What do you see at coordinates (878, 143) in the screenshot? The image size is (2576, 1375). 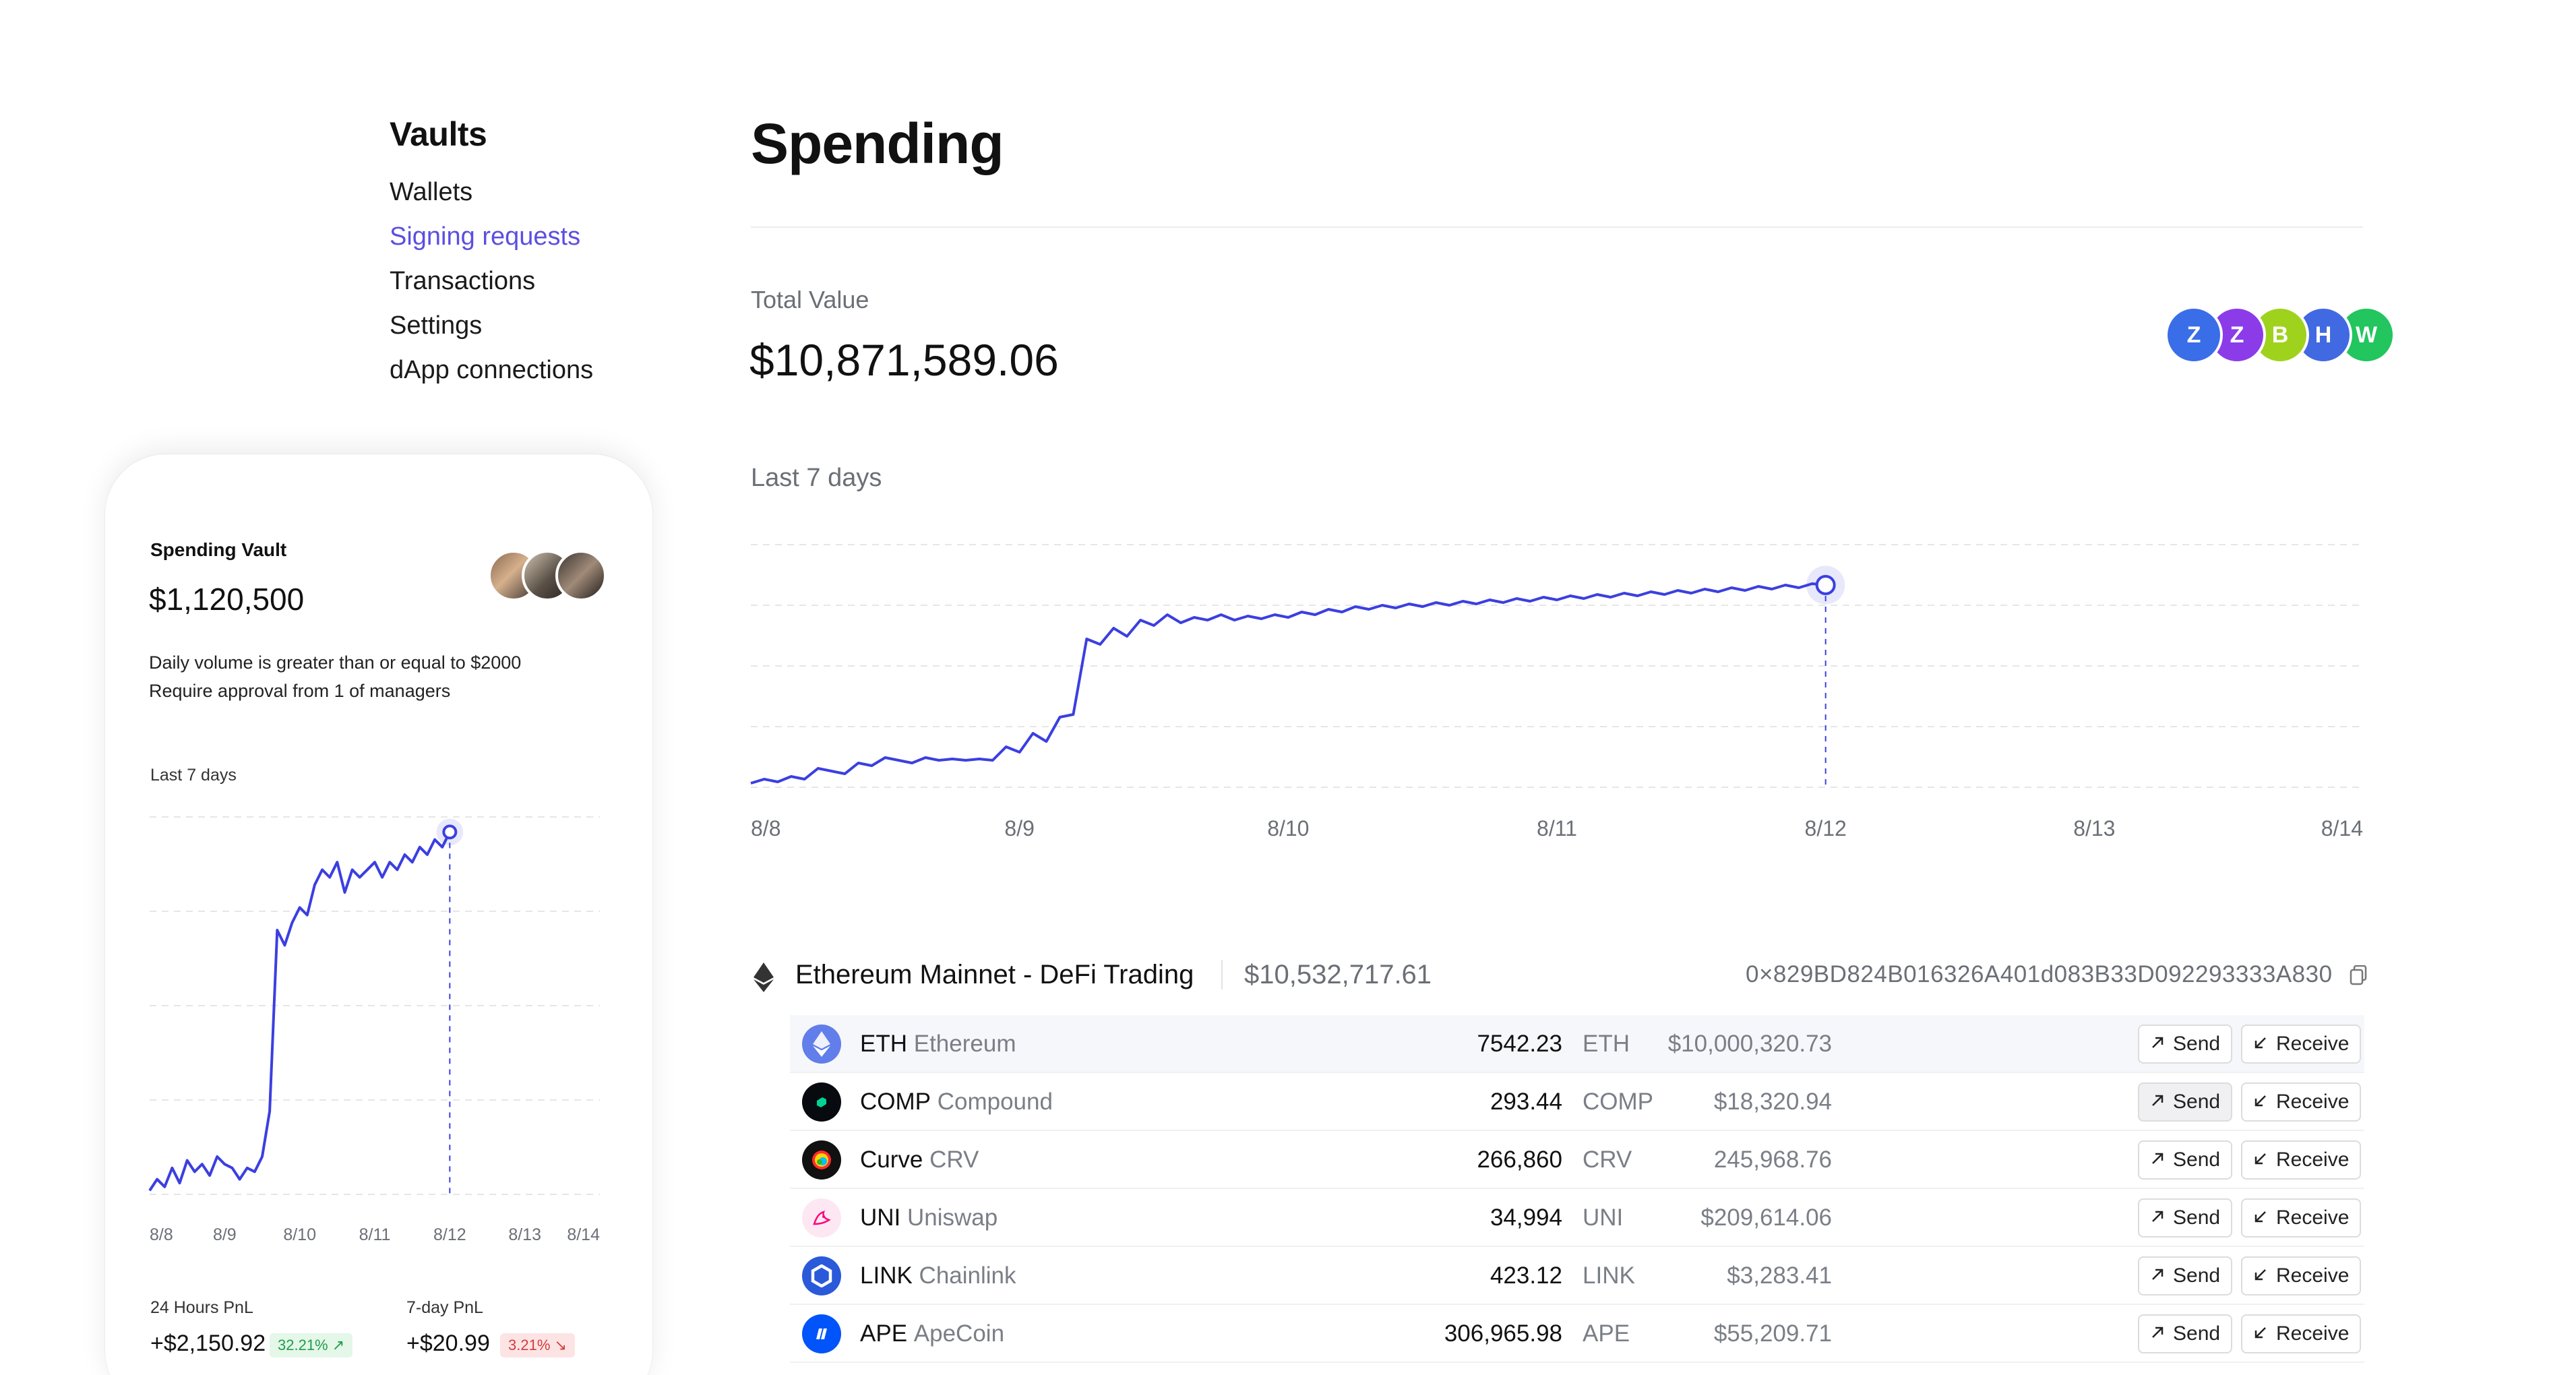 I see `page-title: Spending` at bounding box center [878, 143].